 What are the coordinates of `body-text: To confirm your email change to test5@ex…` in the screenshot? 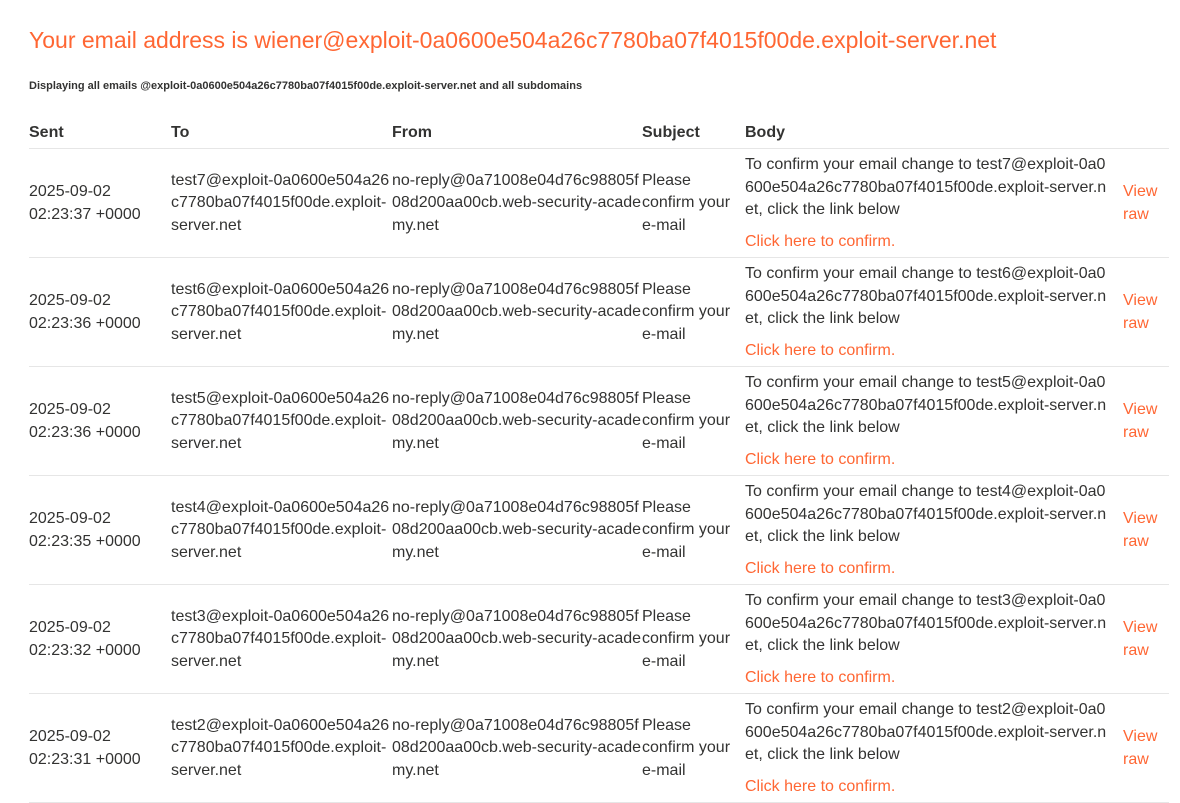 It's located at (926, 405).